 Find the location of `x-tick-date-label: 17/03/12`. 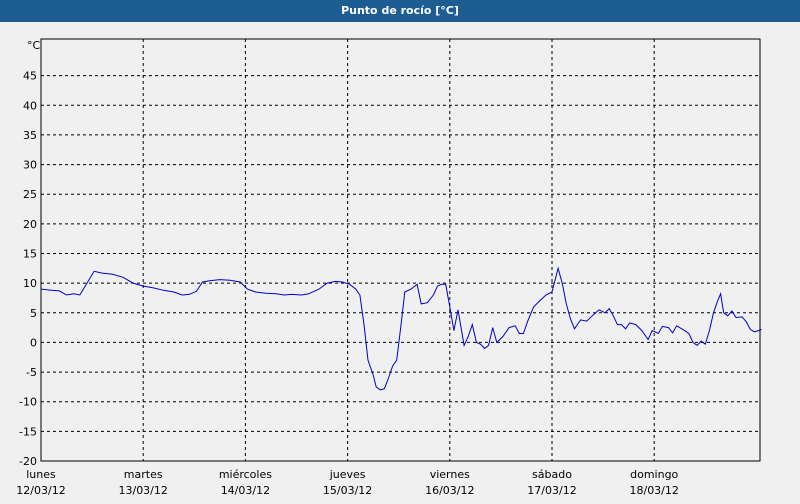

x-tick-date-label: 17/03/12 is located at coordinates (551, 490).